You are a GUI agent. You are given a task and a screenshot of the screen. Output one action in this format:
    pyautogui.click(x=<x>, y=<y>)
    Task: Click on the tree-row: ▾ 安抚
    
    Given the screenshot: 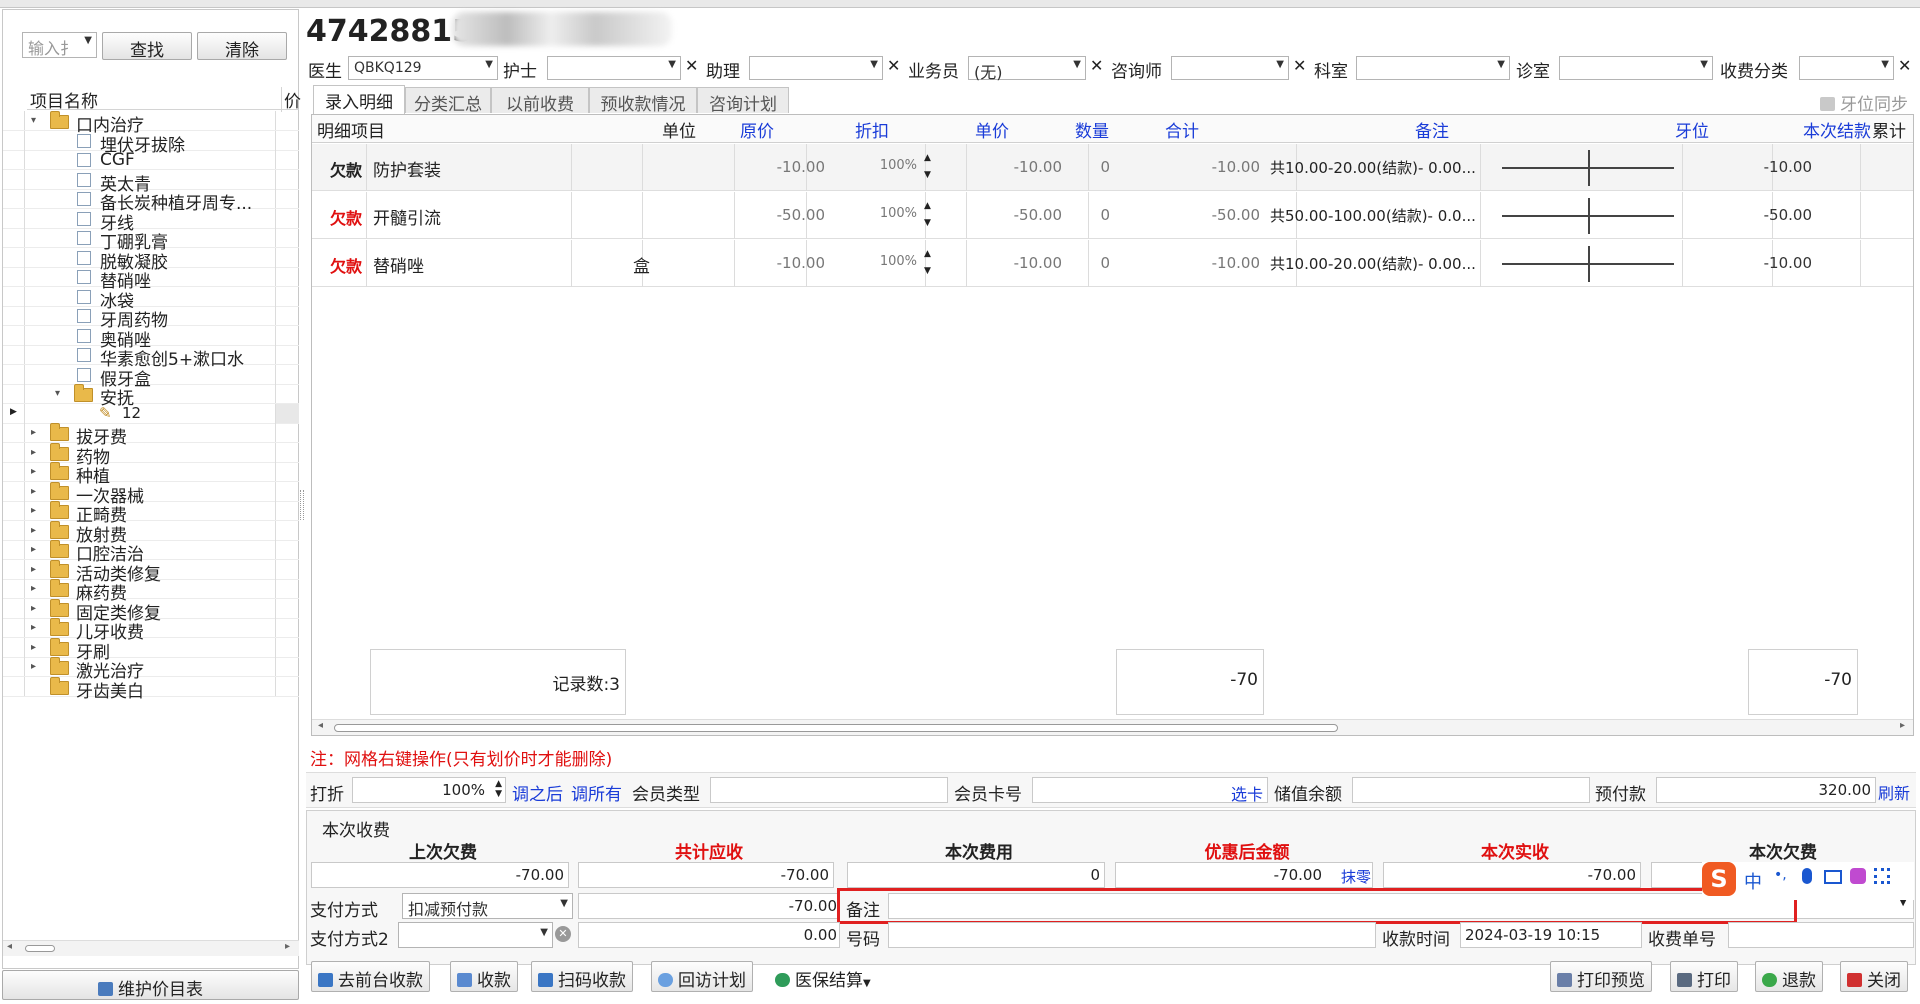 What is the action you would take?
    pyautogui.click(x=151, y=396)
    